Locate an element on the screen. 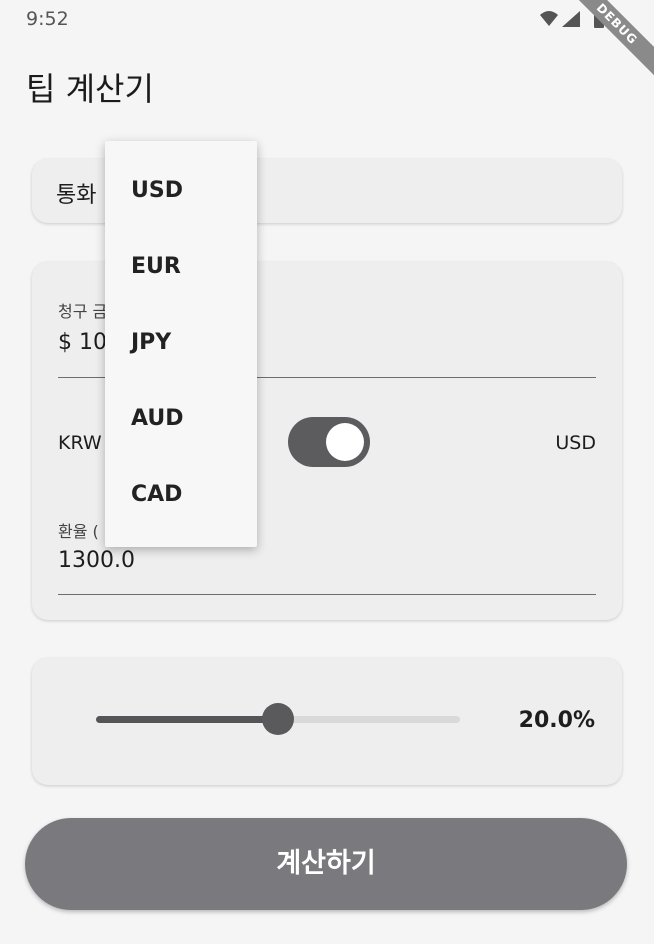 This screenshot has width=654, height=944. exchange-rate-underline is located at coordinates (327, 594).